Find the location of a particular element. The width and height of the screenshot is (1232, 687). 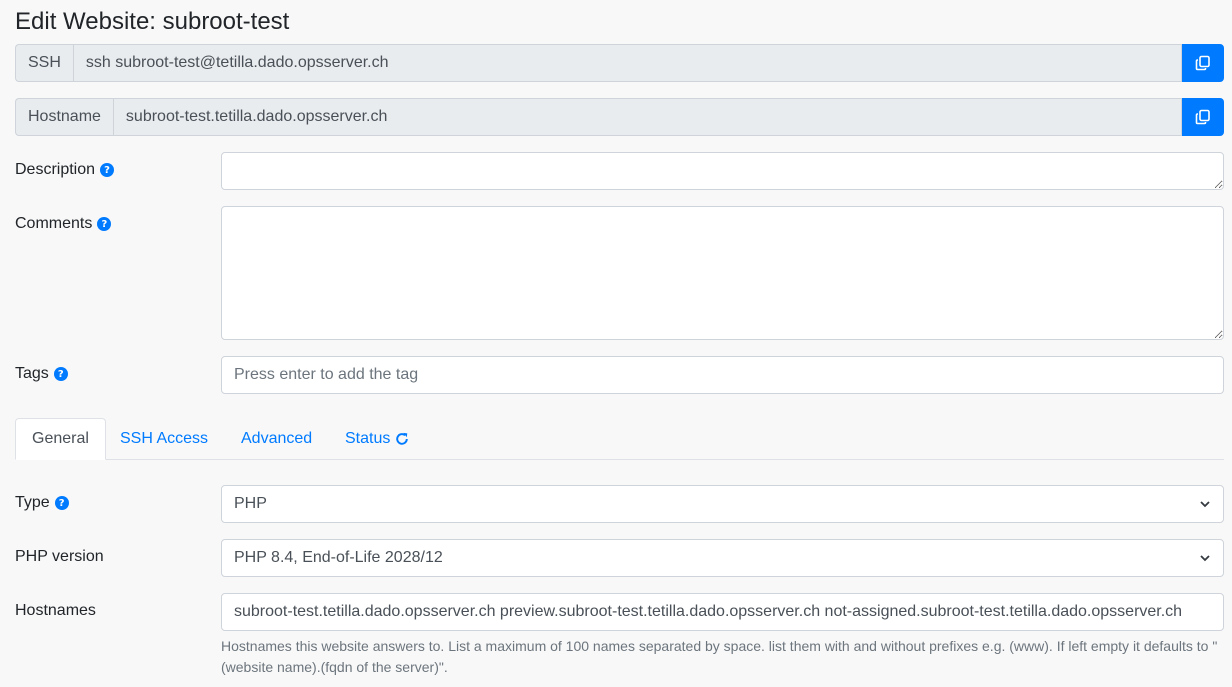

tab-general: General is located at coordinates (60, 439).